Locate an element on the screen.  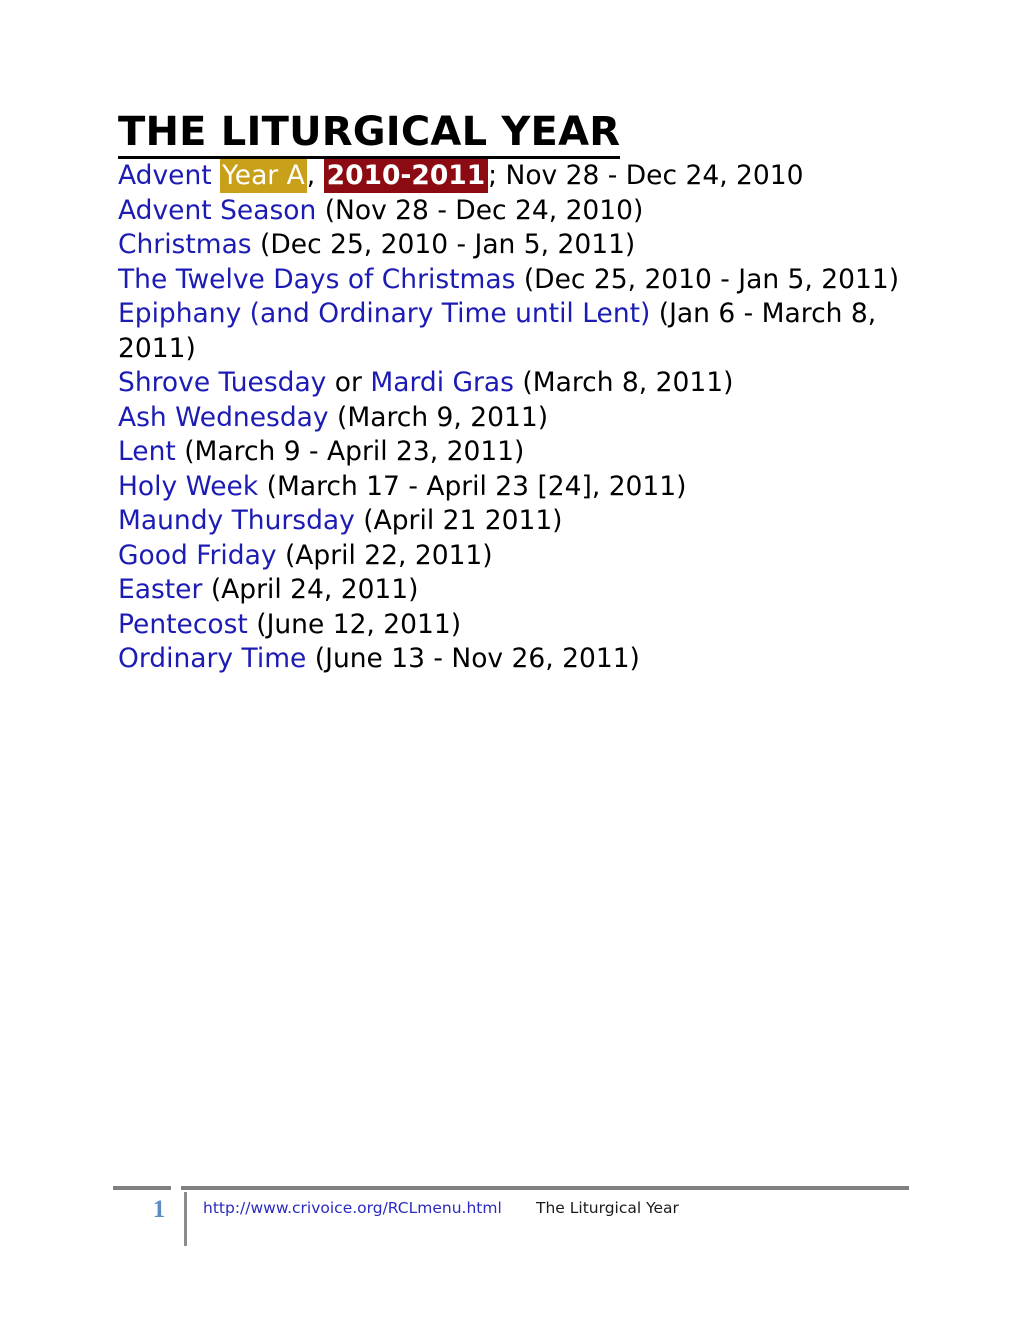
footer-source-url: http://www.crivoice.org/RCLmenu.html is located at coordinates (352, 1208).